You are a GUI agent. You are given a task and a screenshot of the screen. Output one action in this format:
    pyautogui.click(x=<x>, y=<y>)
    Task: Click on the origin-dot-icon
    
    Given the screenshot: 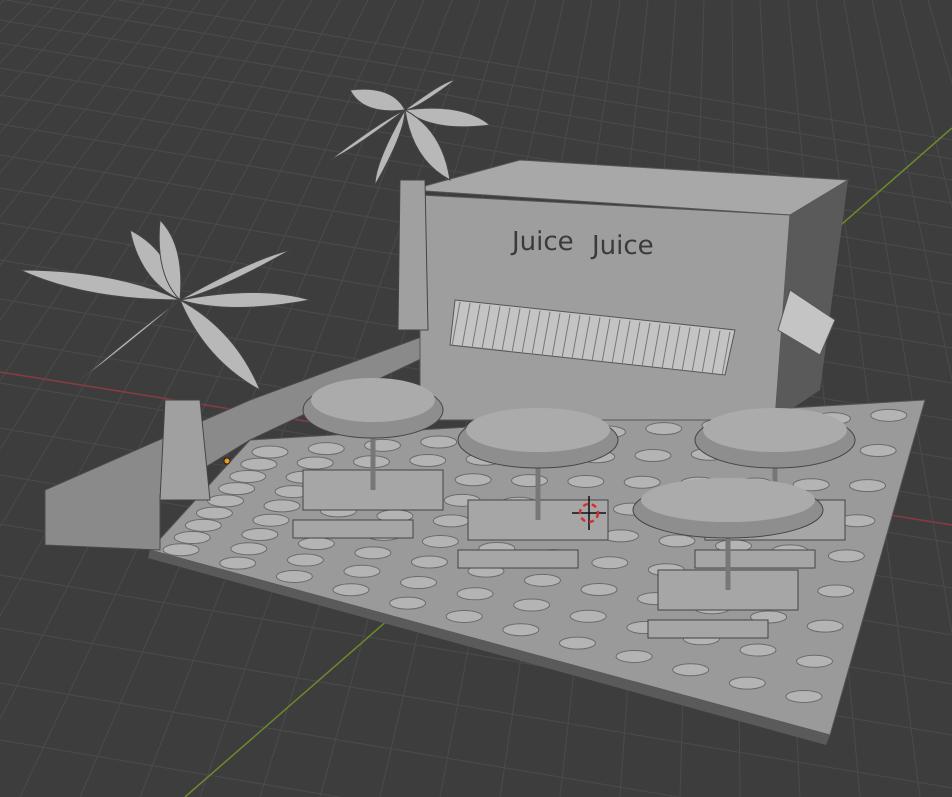 What is the action you would take?
    pyautogui.click(x=227, y=461)
    